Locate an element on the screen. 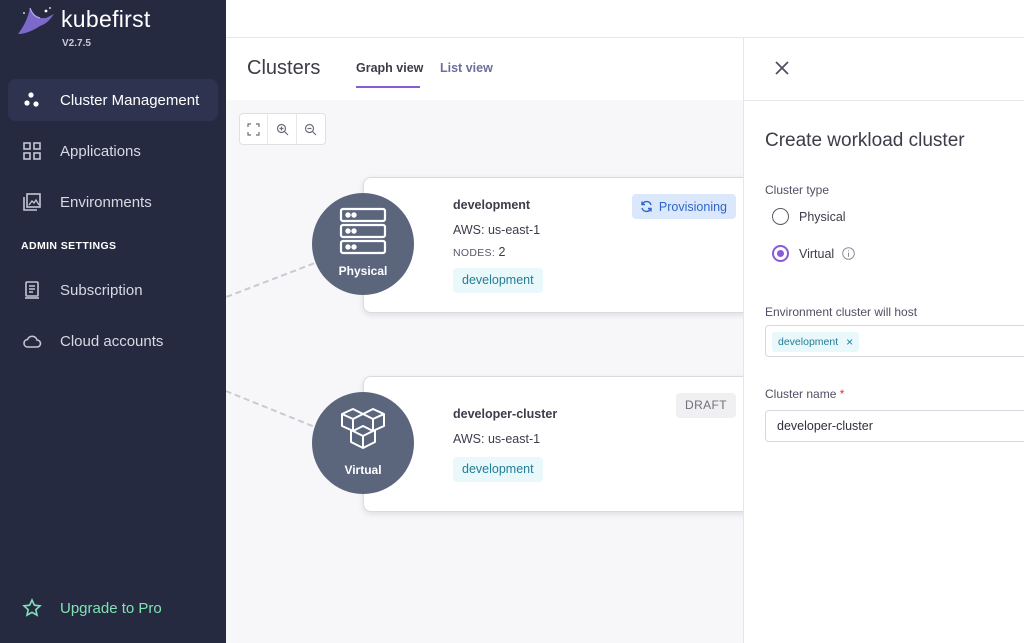 This screenshot has width=1024, height=643. radio-physical: Physical is located at coordinates (809, 216).